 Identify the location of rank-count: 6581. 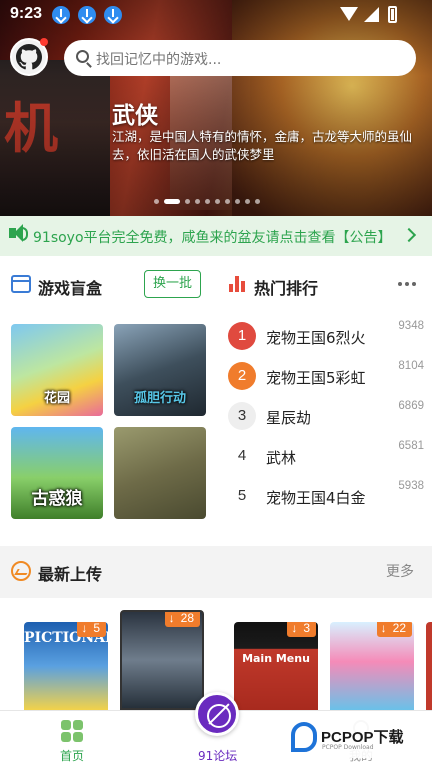
(411, 446).